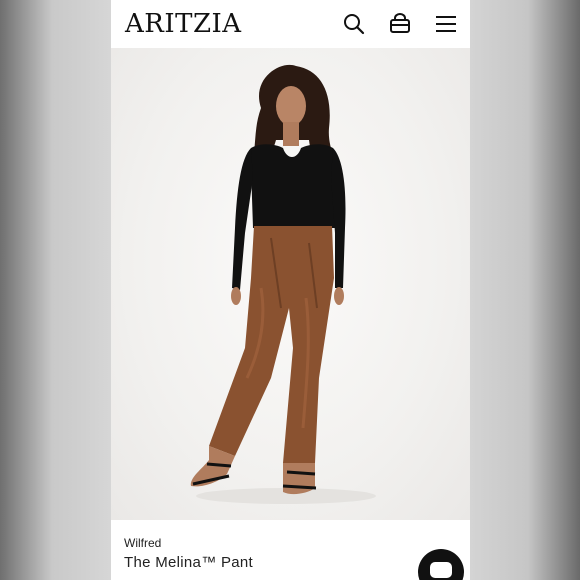 This screenshot has height=580, width=580. I want to click on site-header: ARITZIA, so click(290, 24).